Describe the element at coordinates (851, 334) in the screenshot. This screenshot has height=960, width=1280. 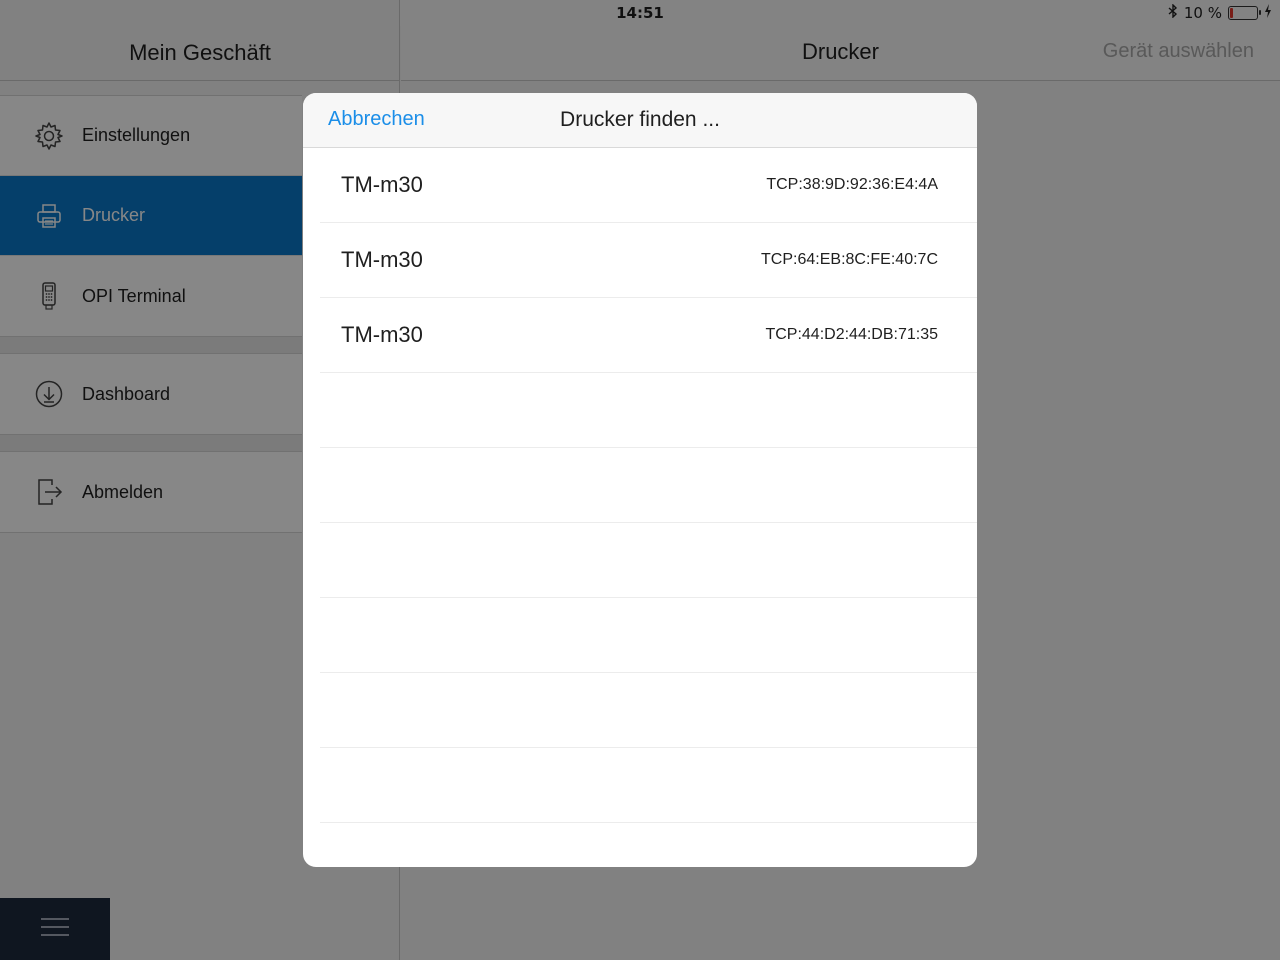
I see `printer-address: TCP:44:D2:44:DB:71:35` at that location.